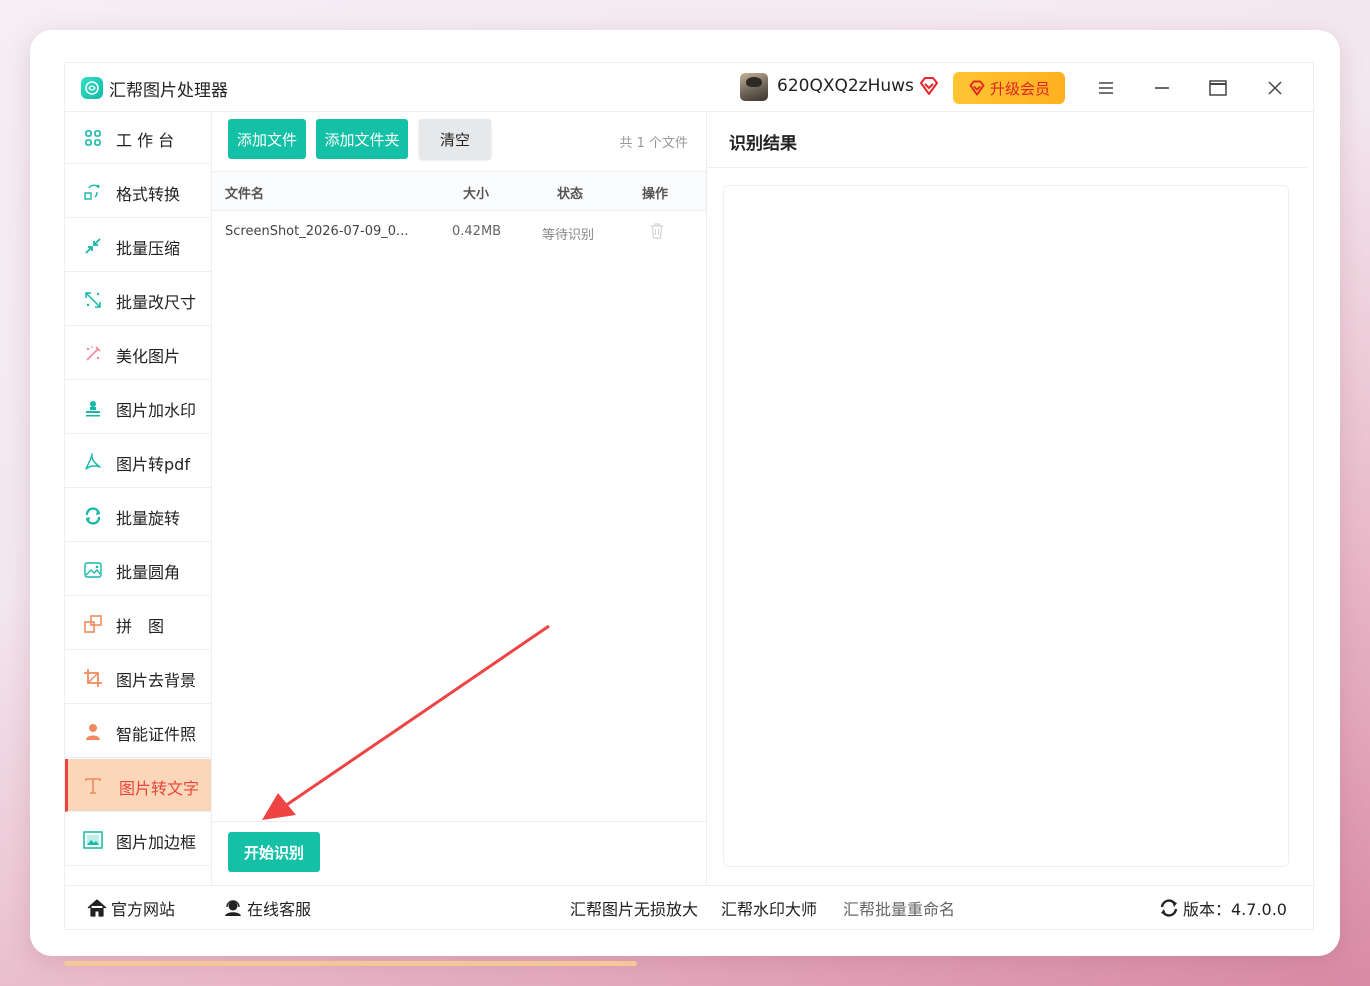  Describe the element at coordinates (148, 518) in the screenshot. I see `sidebar-item-label: 批量旋转` at that location.